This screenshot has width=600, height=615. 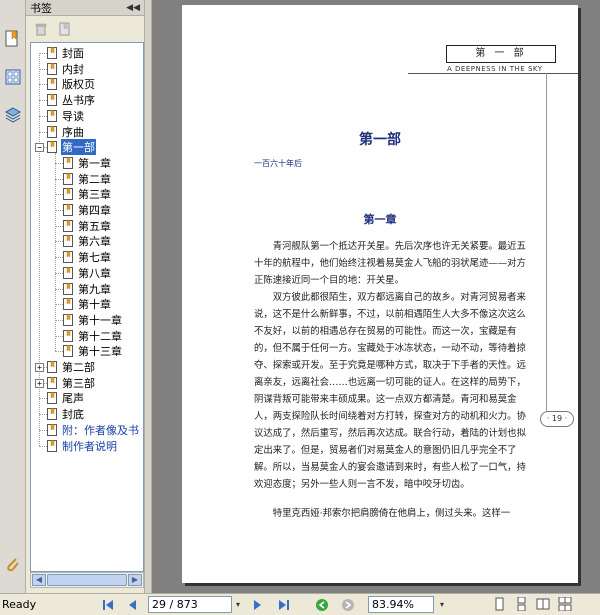 I want to click on bookmark-item: 尾声, so click(x=66, y=398).